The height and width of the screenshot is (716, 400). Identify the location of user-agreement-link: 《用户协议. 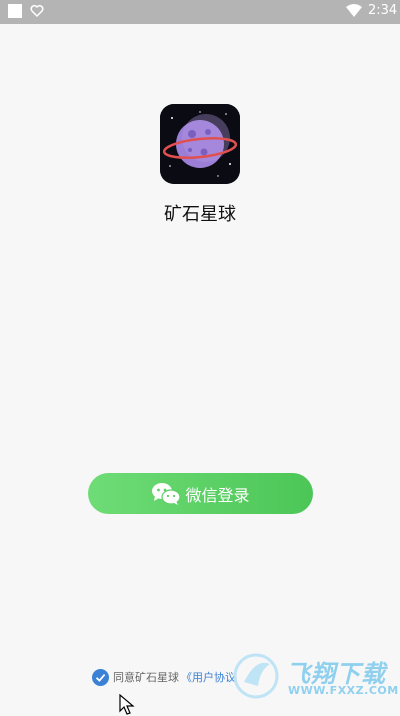
(208, 677).